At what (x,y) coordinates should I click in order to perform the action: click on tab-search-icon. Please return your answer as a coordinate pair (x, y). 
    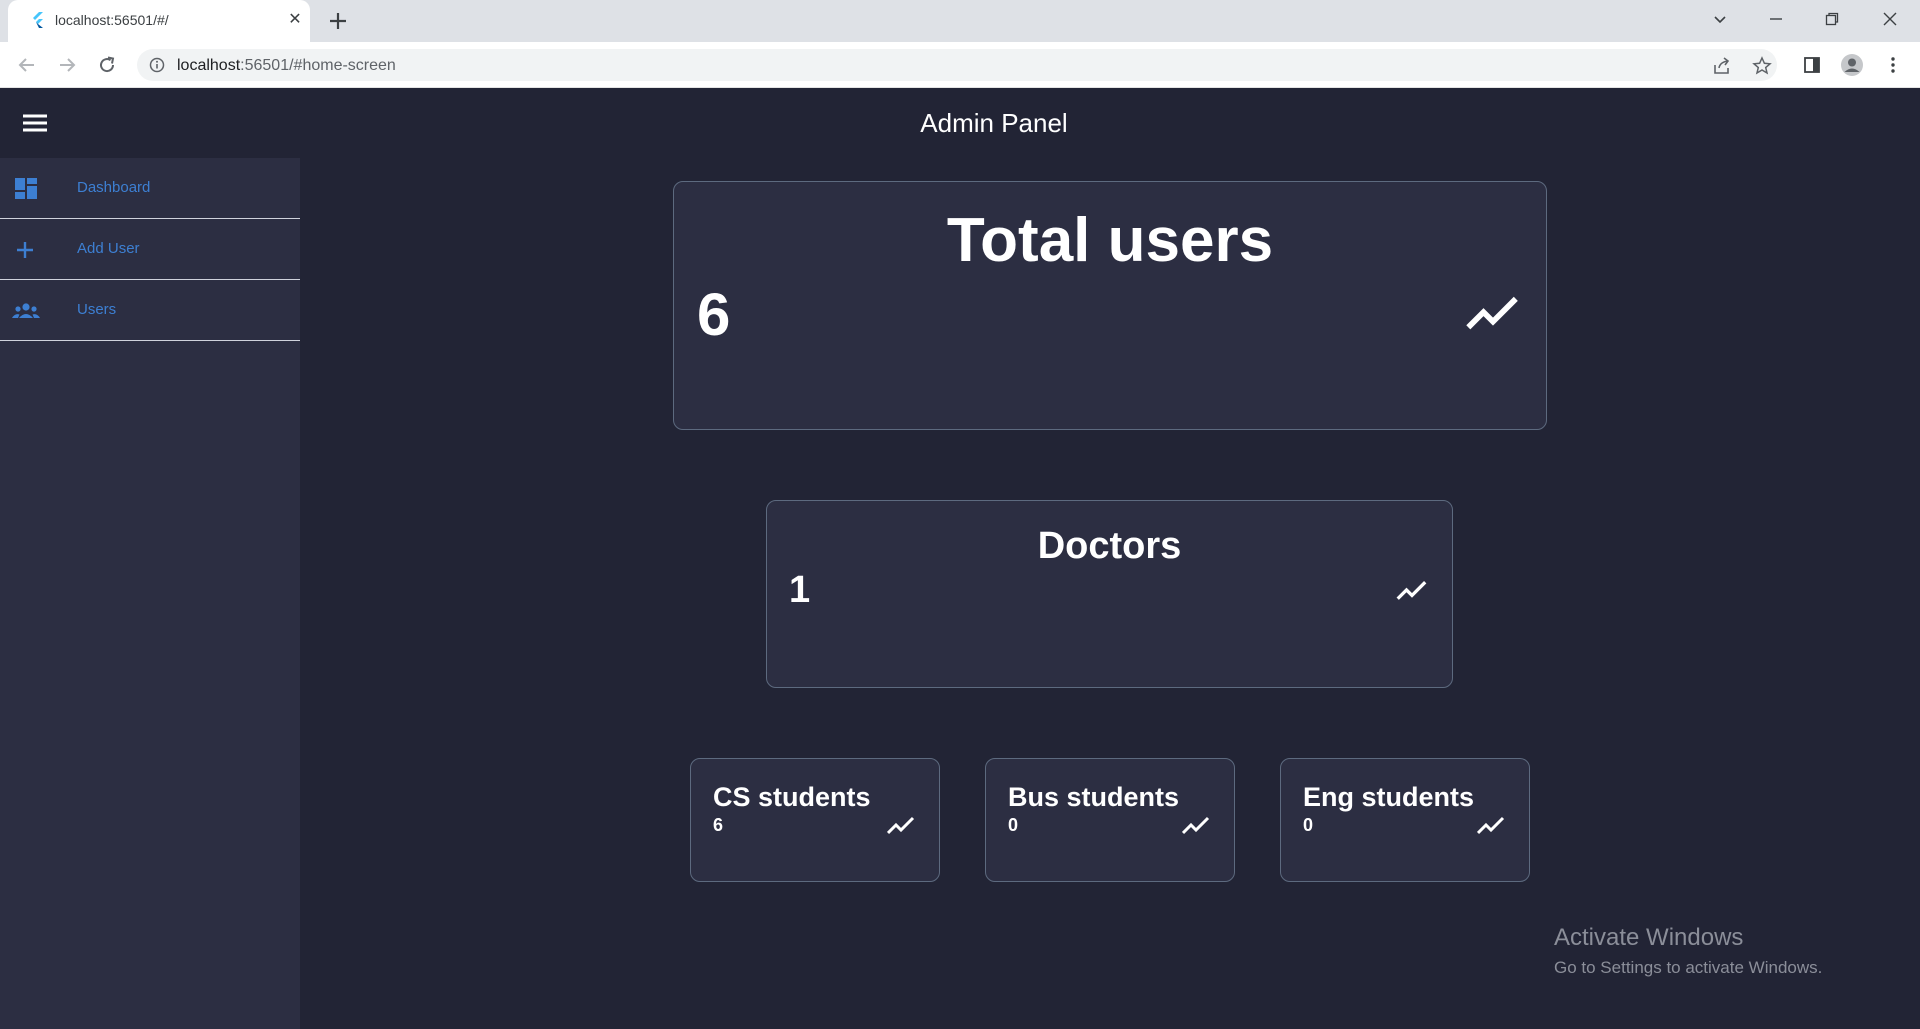
    Looking at the image, I should click on (1720, 19).